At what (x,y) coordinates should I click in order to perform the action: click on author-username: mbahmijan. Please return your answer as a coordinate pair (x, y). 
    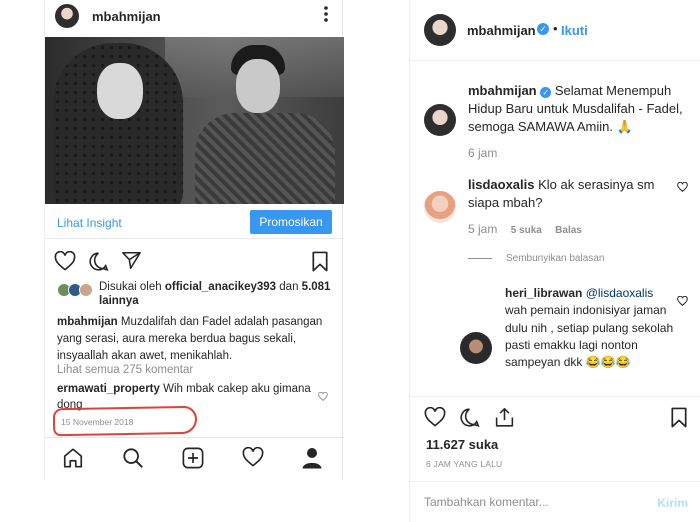
    Looking at the image, I should click on (501, 30).